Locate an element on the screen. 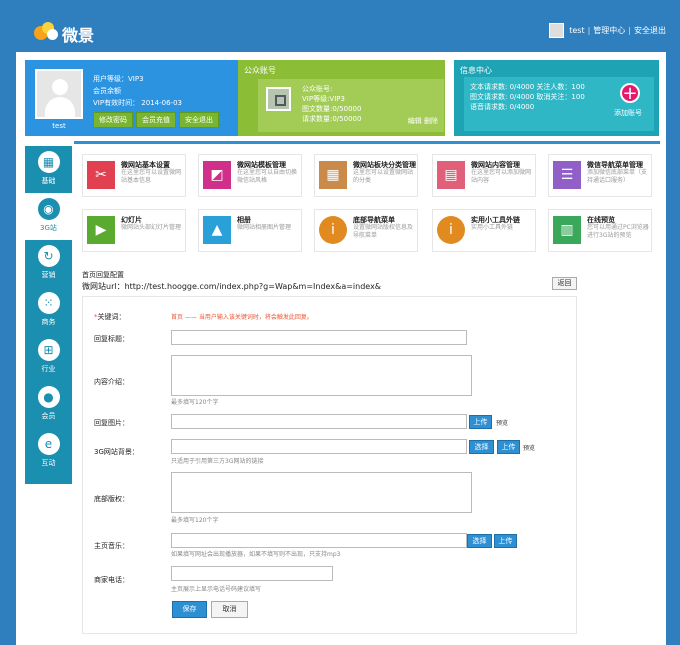  person-icon: ● is located at coordinates (48, 397).